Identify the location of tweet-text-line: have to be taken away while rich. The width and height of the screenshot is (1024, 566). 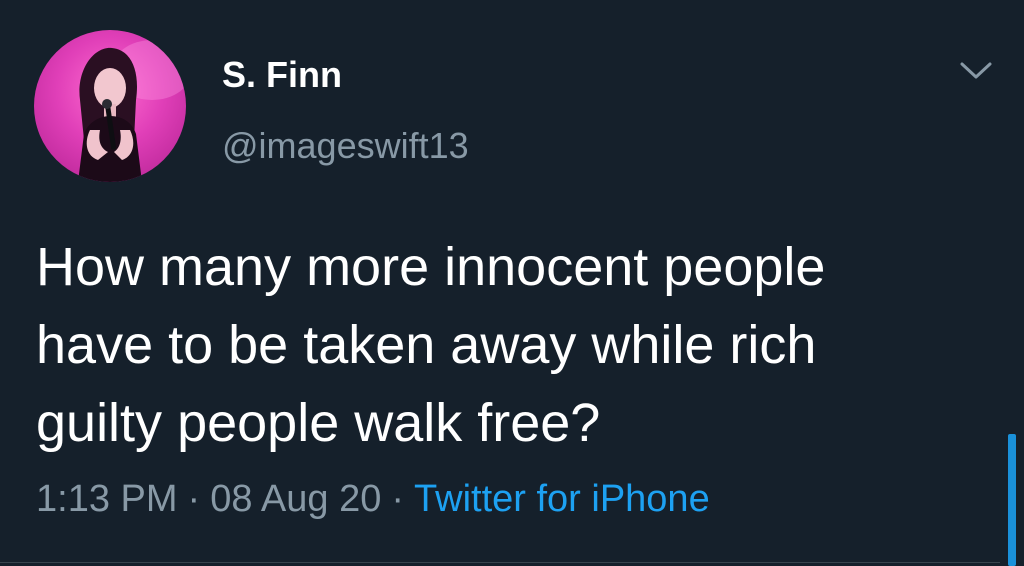
(426, 345).